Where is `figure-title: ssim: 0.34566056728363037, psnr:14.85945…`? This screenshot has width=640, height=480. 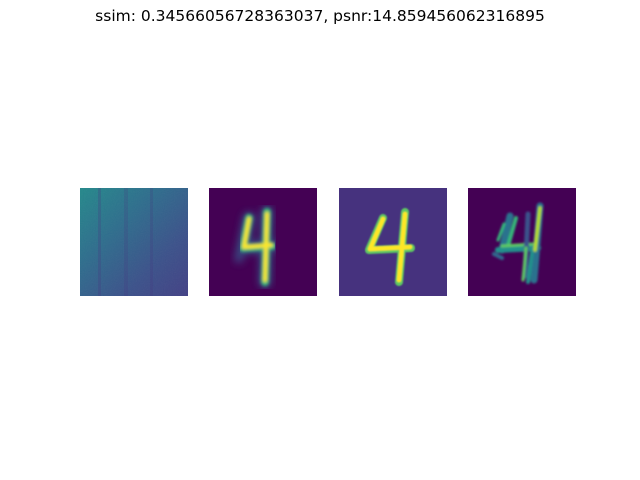 figure-title: ssim: 0.34566056728363037, psnr:14.85945… is located at coordinates (320, 16).